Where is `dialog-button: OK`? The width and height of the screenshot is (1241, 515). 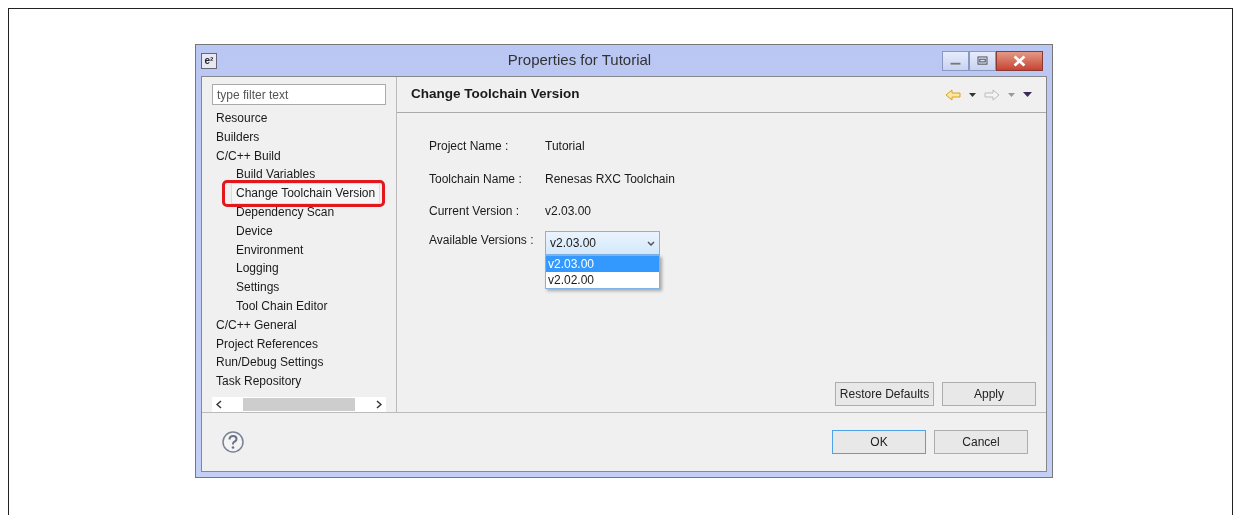
dialog-button: OK is located at coordinates (879, 442).